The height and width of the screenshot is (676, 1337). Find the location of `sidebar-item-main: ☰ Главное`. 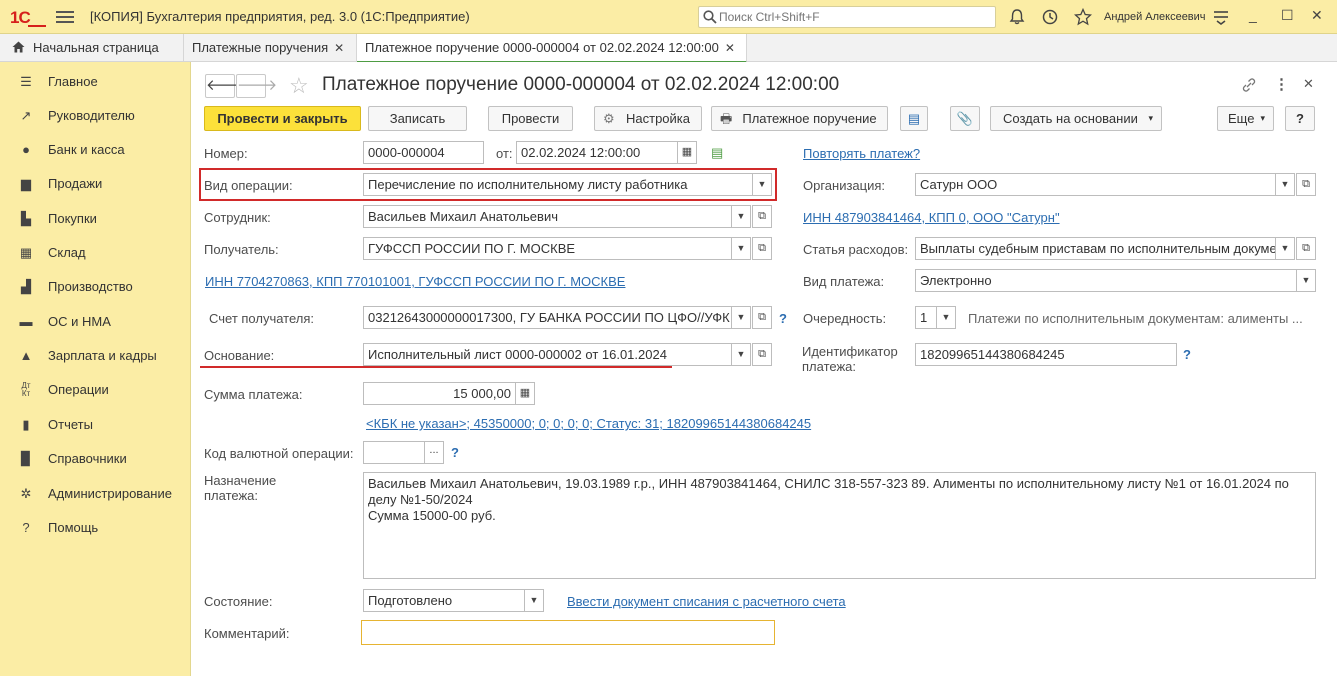

sidebar-item-main: ☰ Главное is located at coordinates (95, 82).